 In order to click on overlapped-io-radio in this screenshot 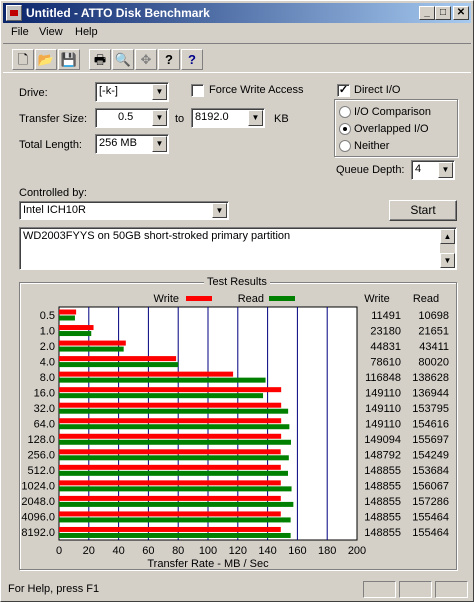, I will do `click(345, 129)`.